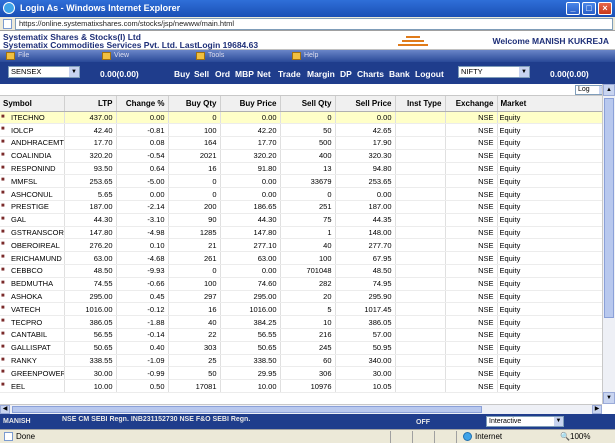 The image size is (615, 443). Describe the element at coordinates (308, 104) in the screenshot. I see `column-header: Sell Qty` at that location.